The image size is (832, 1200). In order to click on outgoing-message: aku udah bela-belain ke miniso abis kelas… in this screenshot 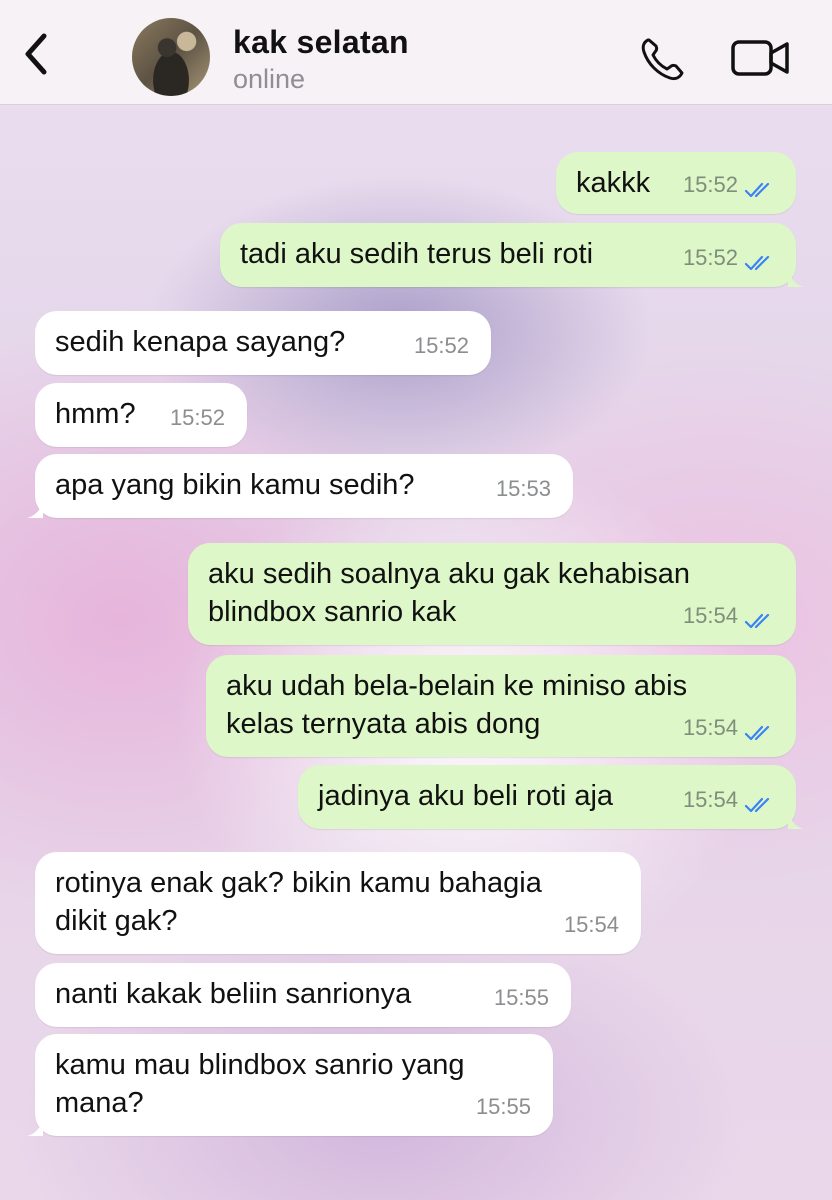, I will do `click(501, 706)`.